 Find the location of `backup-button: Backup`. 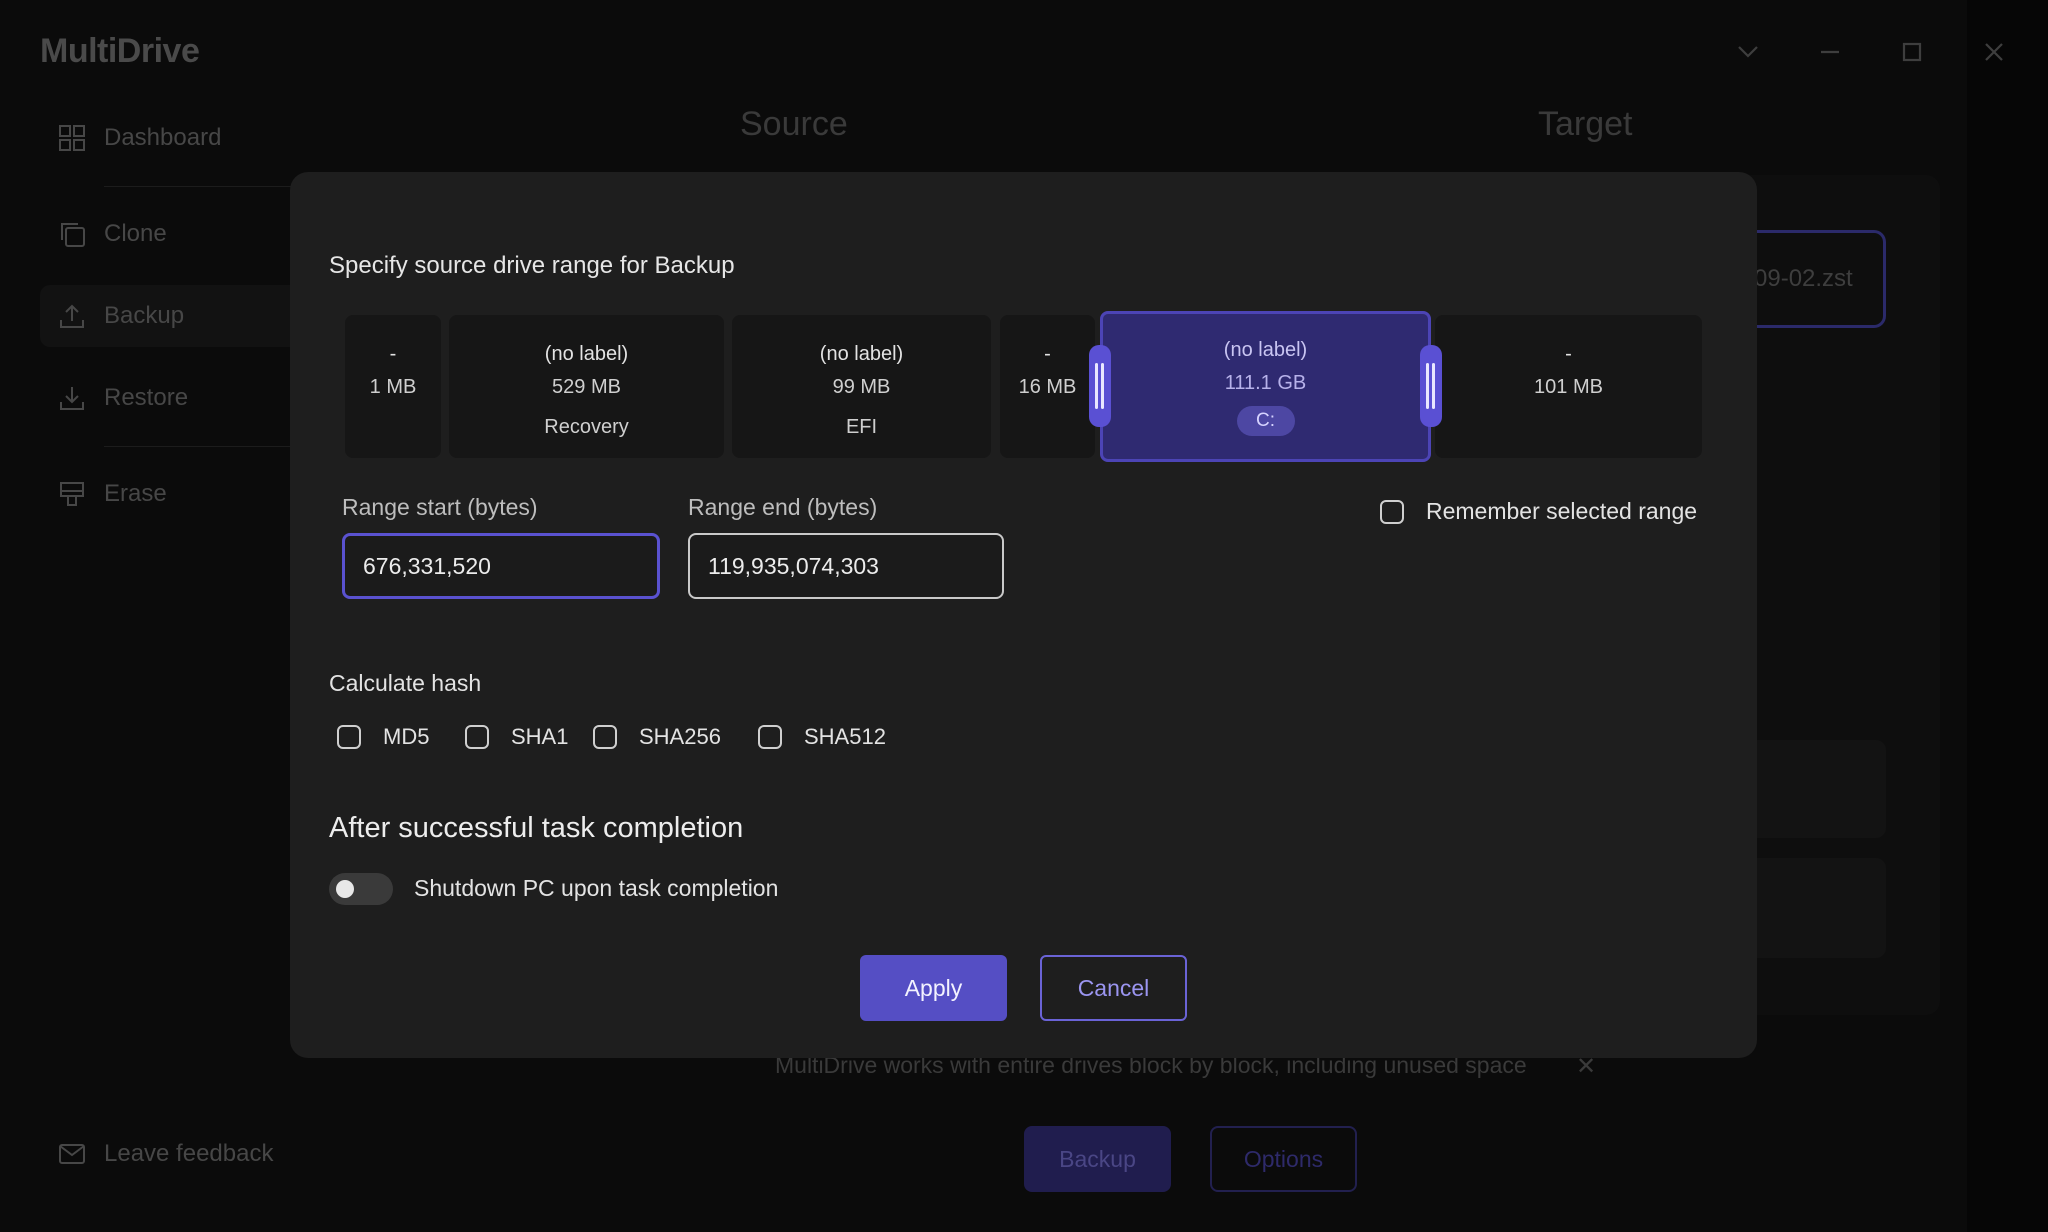

backup-button: Backup is located at coordinates (1097, 1159).